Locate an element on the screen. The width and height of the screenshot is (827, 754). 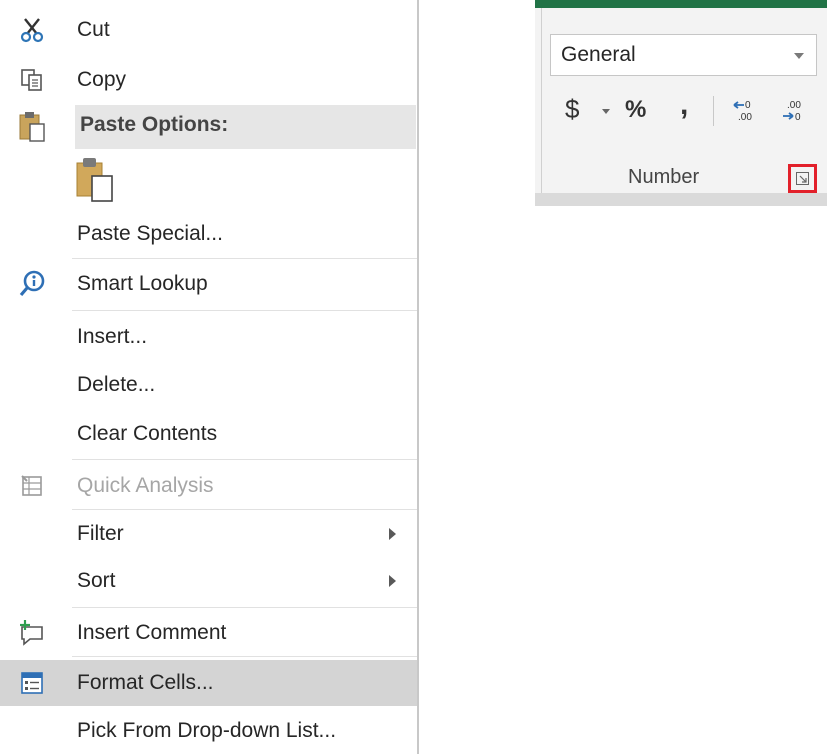
menu-item-insert-comment: Insert Comment is located at coordinates (208, 633).